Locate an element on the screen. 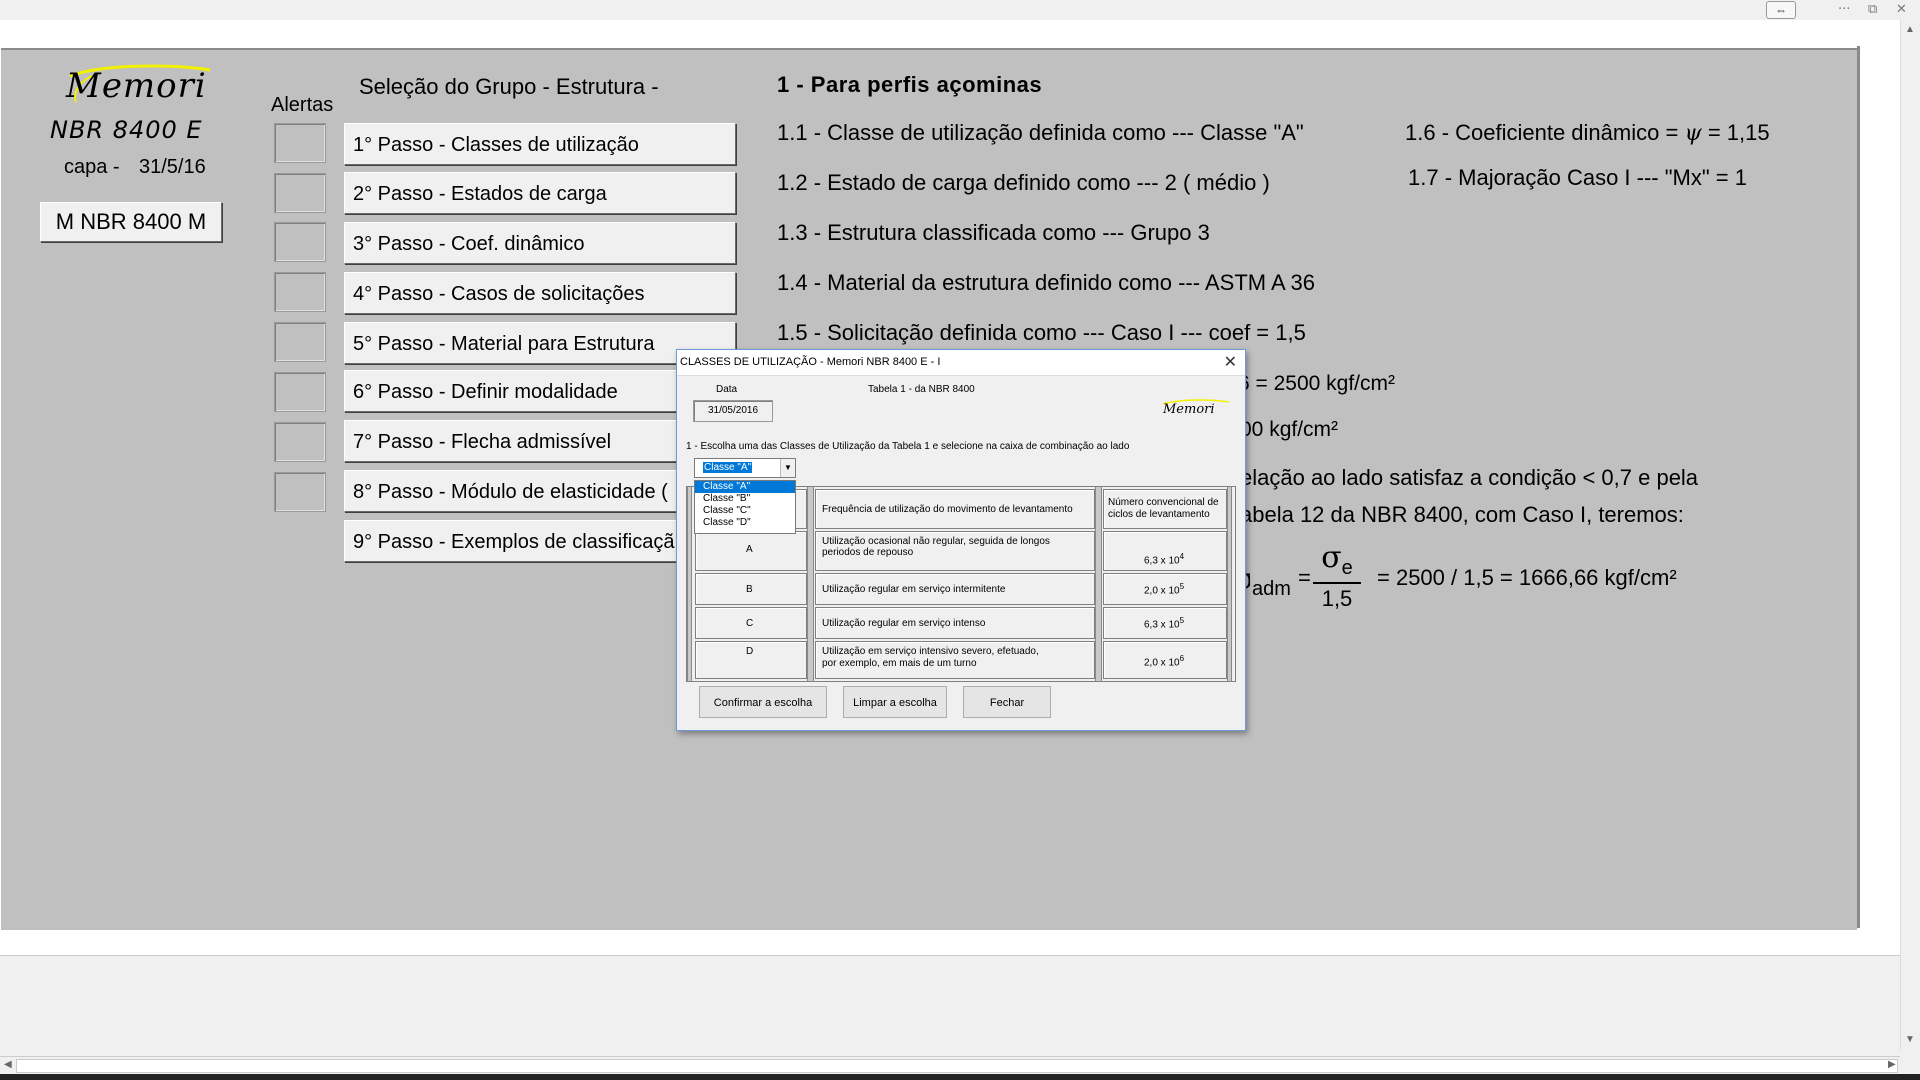 The height and width of the screenshot is (1080, 1920). capa-label: capa - is located at coordinates (92, 167).